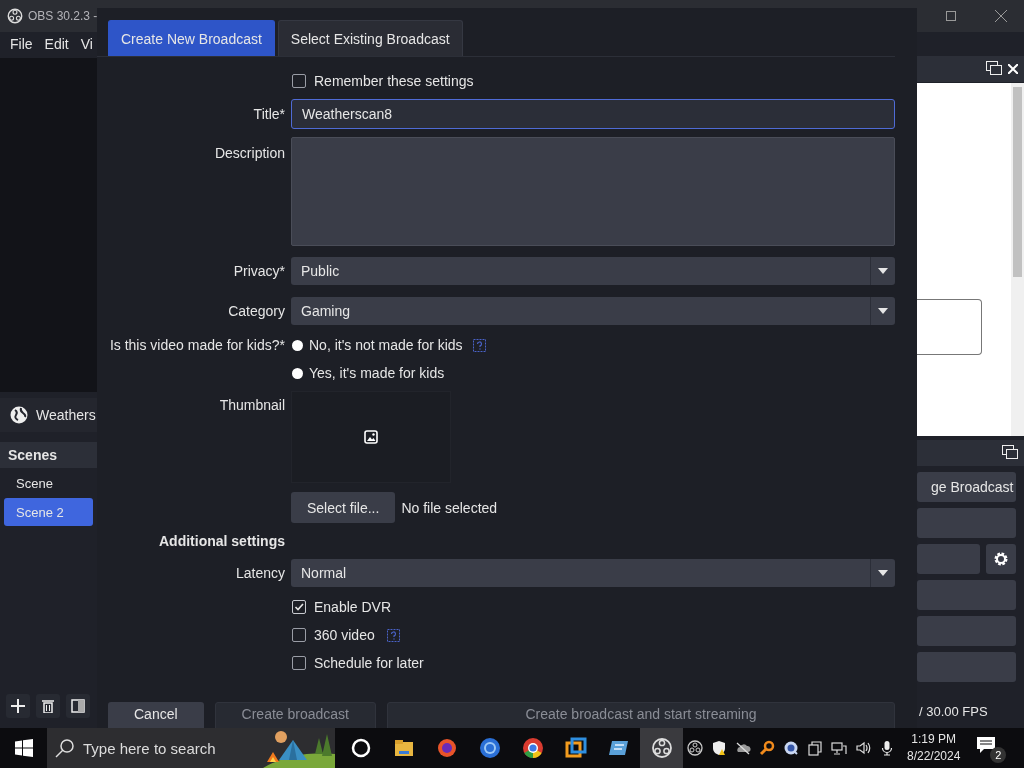  Describe the element at coordinates (953, 711) in the screenshot. I see `fps-reading: / 30.00 FPS` at that location.